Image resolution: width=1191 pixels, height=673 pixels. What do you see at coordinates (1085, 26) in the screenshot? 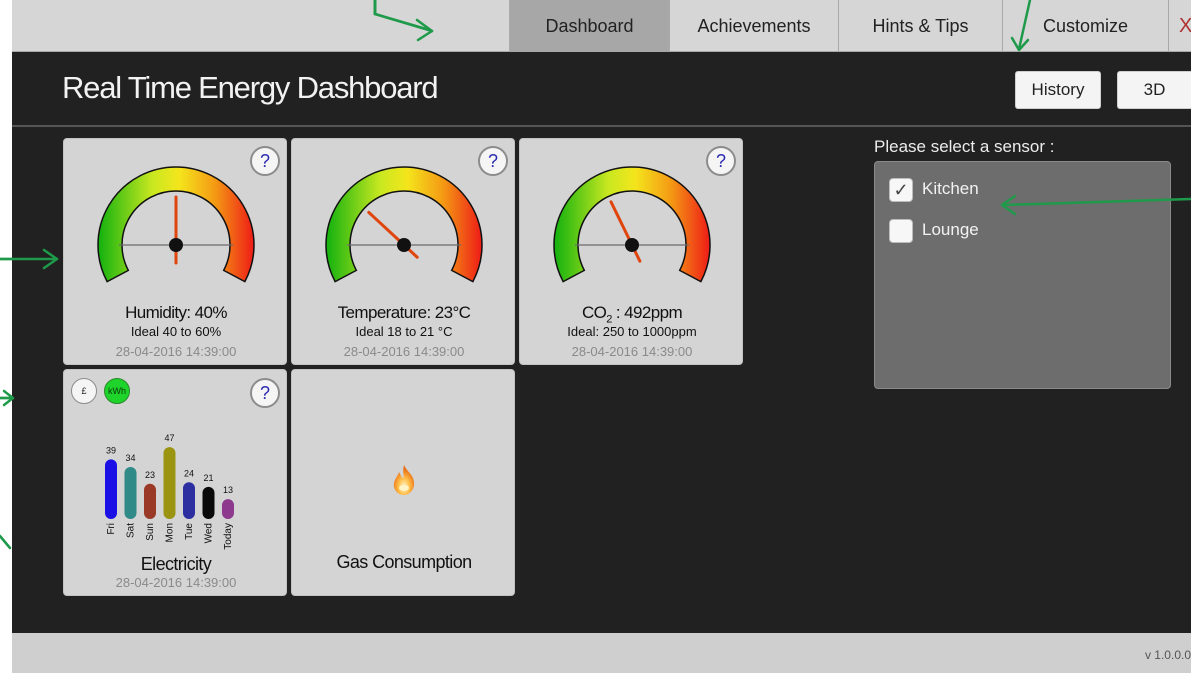
I see `tab-customize: Customize` at bounding box center [1085, 26].